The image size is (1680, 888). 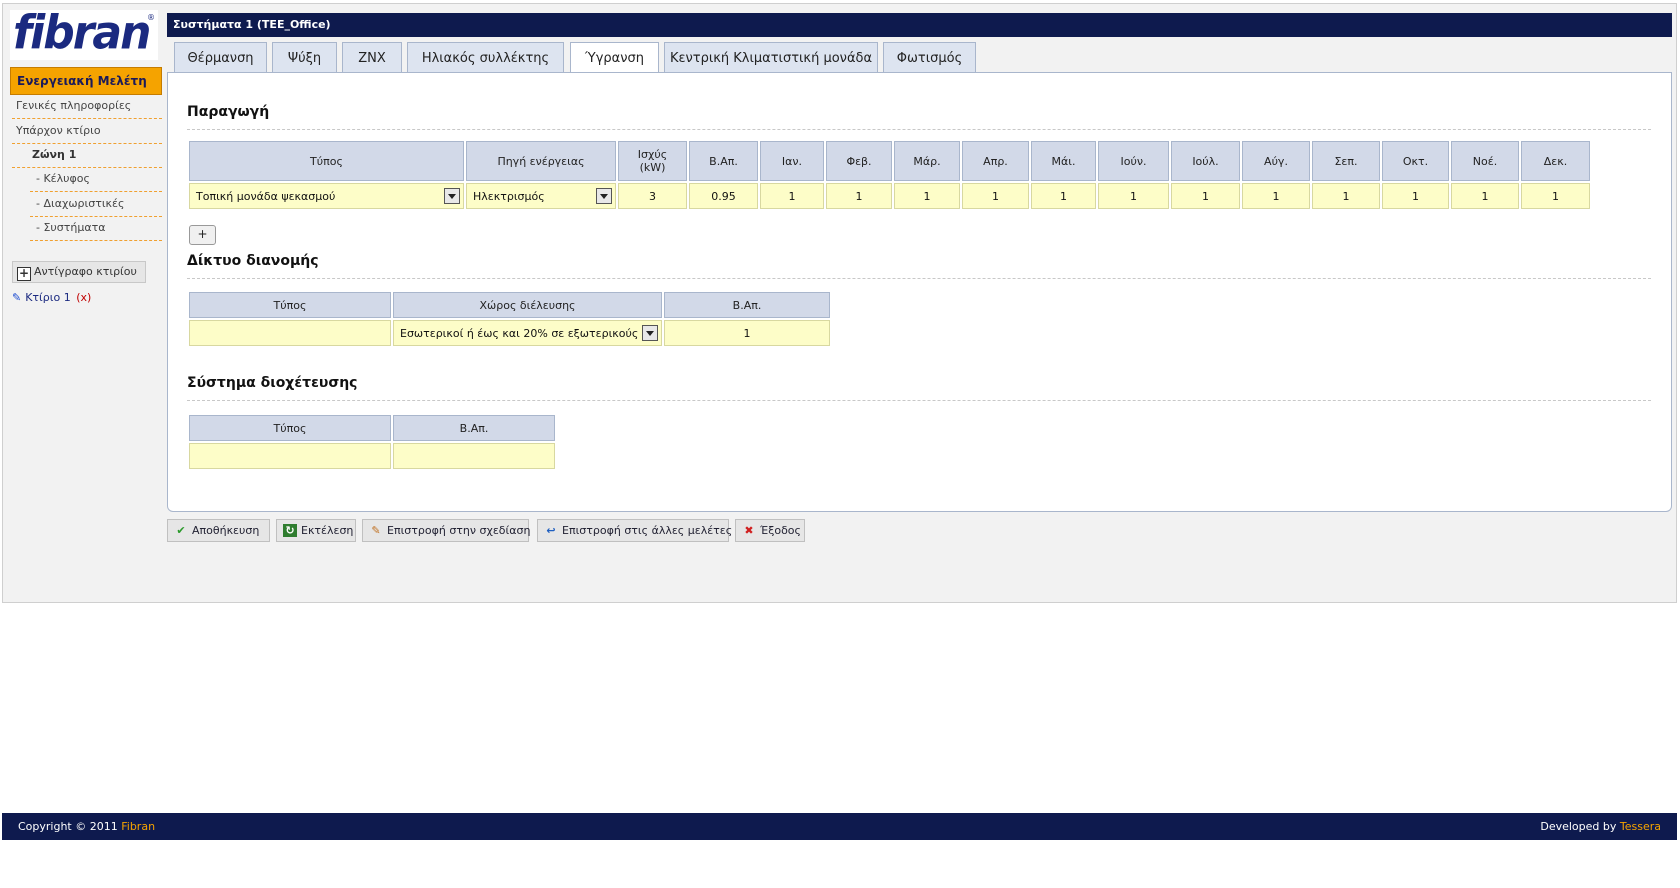 I want to click on distribution-type-input, so click(x=290, y=333).